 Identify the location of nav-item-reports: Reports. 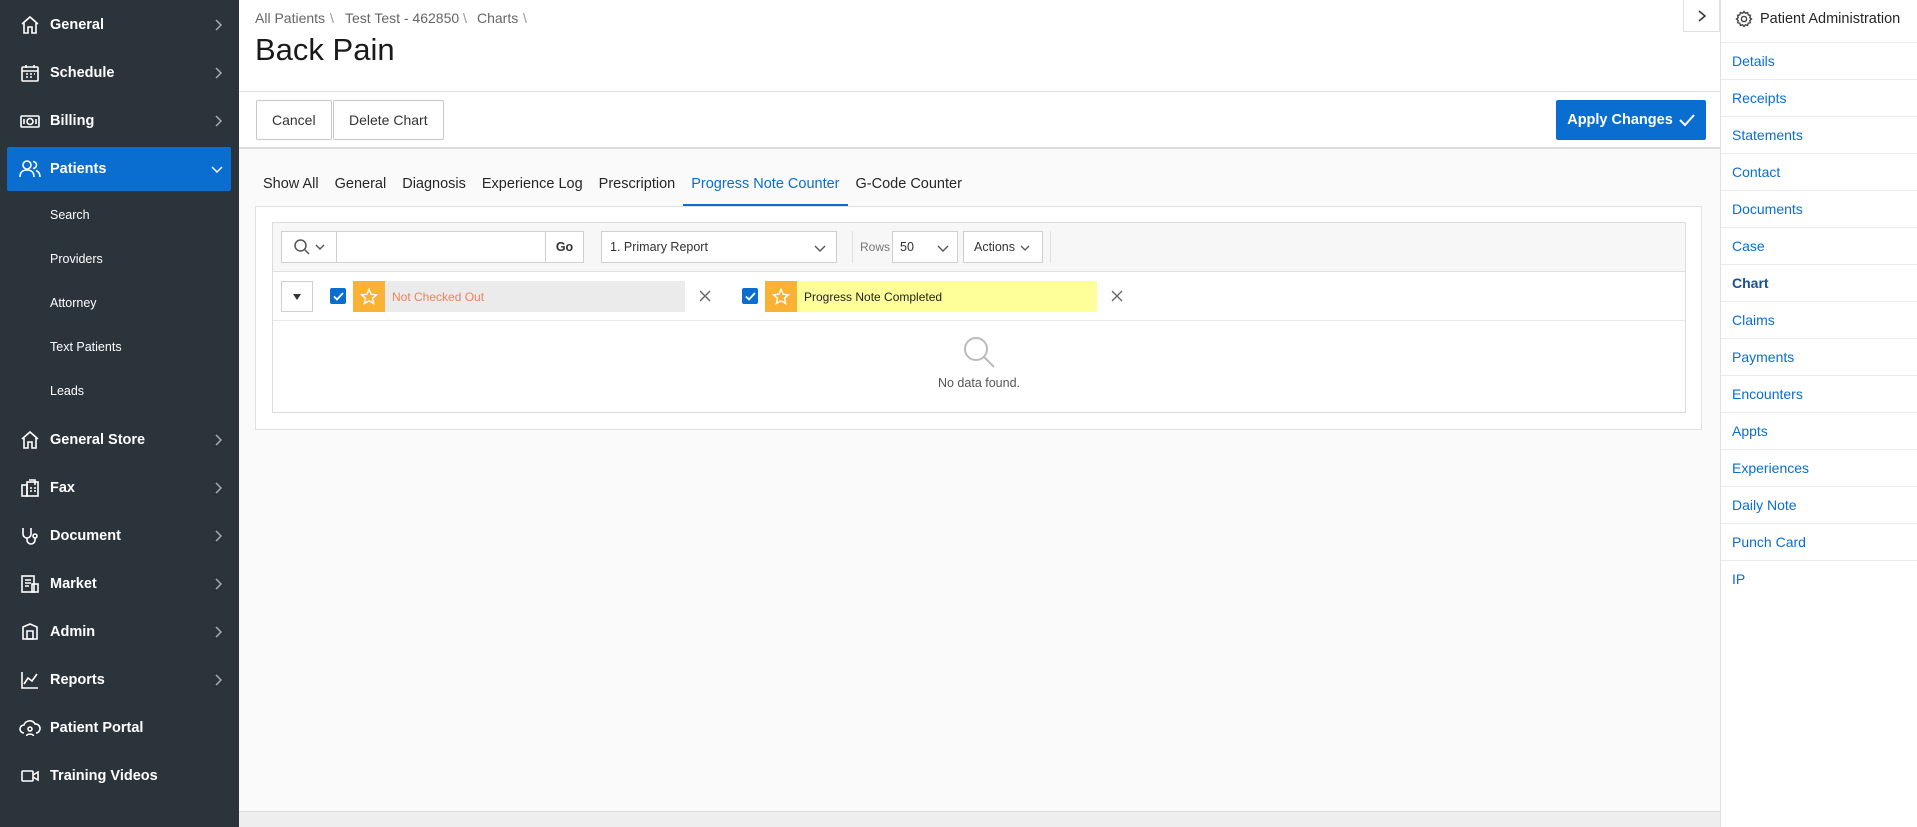
(119, 680).